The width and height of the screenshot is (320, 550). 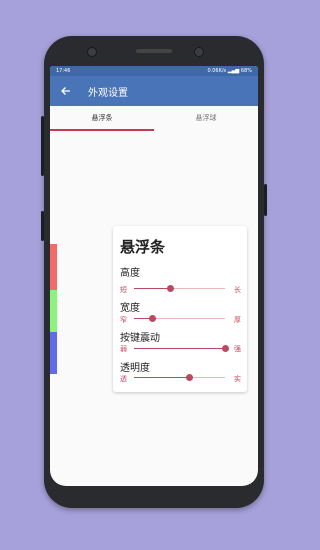 What do you see at coordinates (246, 71) in the screenshot?
I see `battery-level: 68%` at bounding box center [246, 71].